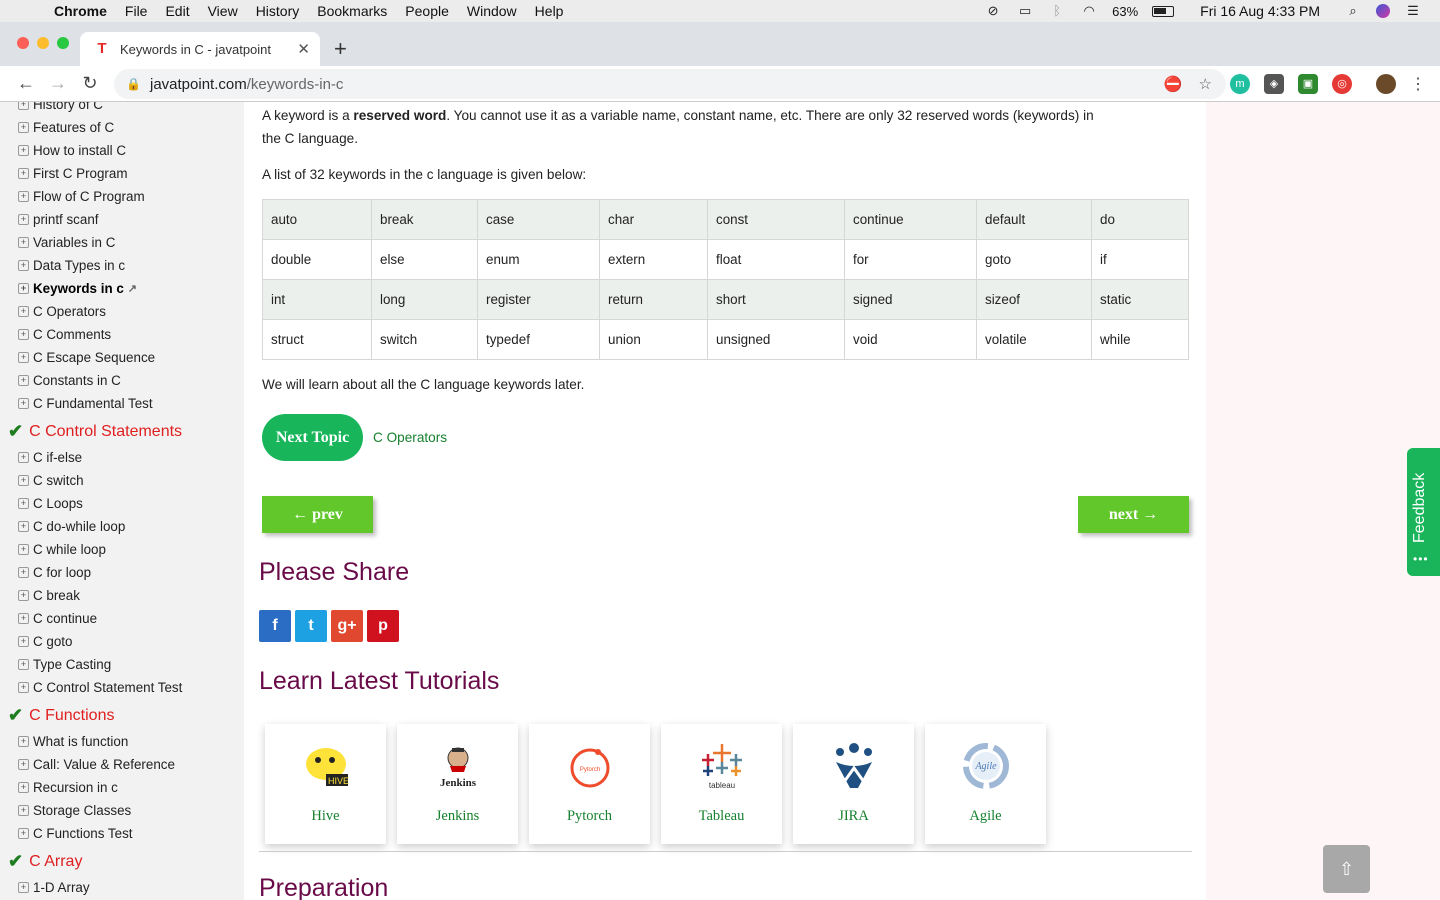  What do you see at coordinates (1163, 11) in the screenshot?
I see `battery-icon` at bounding box center [1163, 11].